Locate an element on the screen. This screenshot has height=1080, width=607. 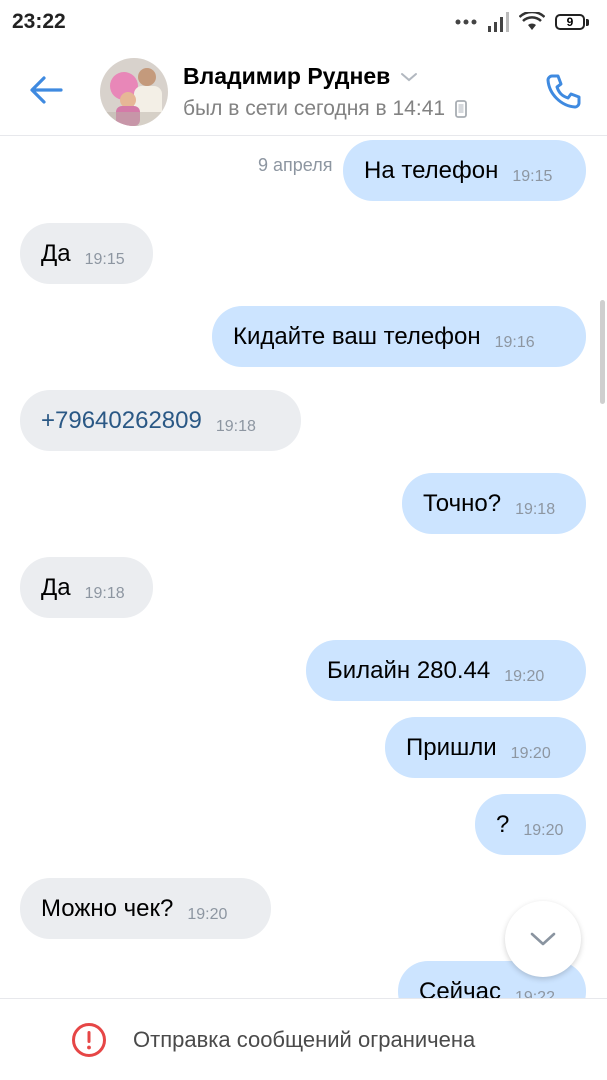
message-bubble: Билайн 280.44 19:20 is located at coordinates (446, 670).